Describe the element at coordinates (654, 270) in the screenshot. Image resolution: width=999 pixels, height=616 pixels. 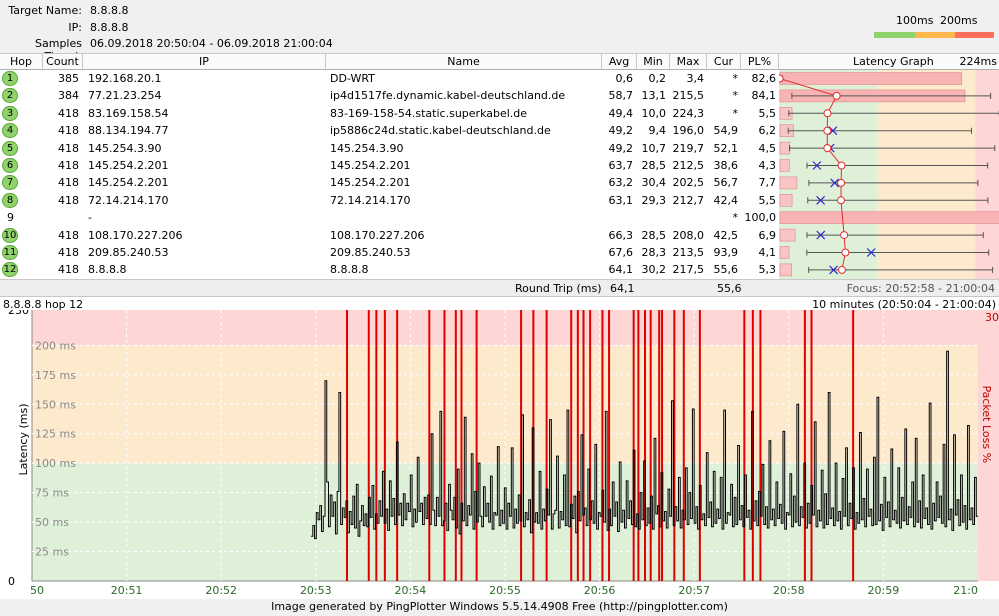
I see `cell-min: 30,2` at that location.